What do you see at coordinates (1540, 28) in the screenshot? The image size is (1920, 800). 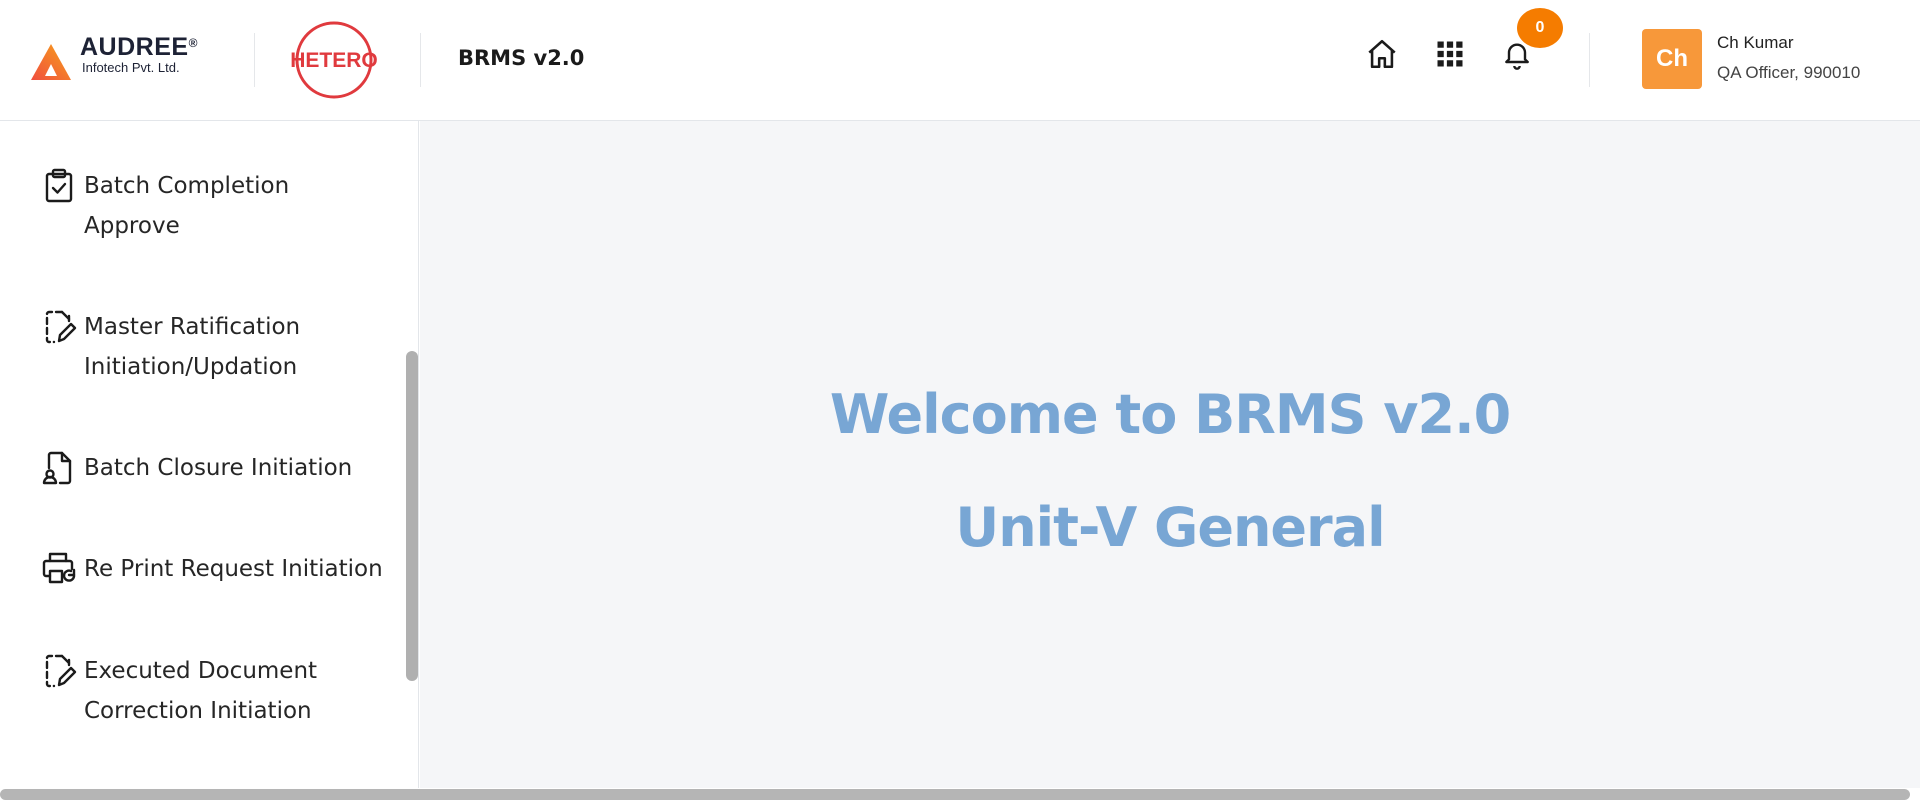 I see `notification-count-badge: 0` at bounding box center [1540, 28].